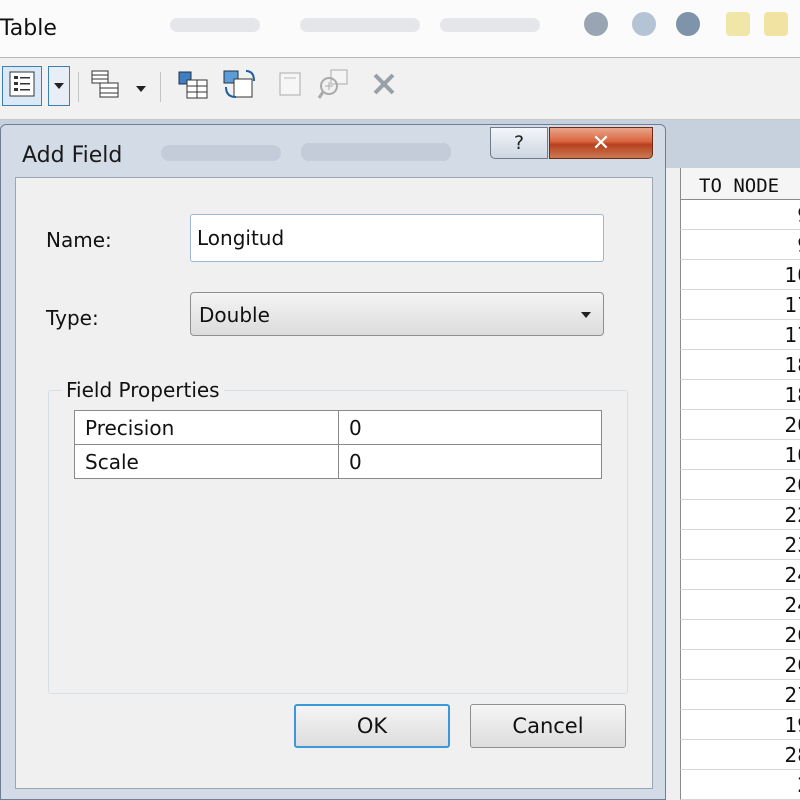 This screenshot has height=800, width=800. I want to click on select-by-attributes-button, so click(192, 86).